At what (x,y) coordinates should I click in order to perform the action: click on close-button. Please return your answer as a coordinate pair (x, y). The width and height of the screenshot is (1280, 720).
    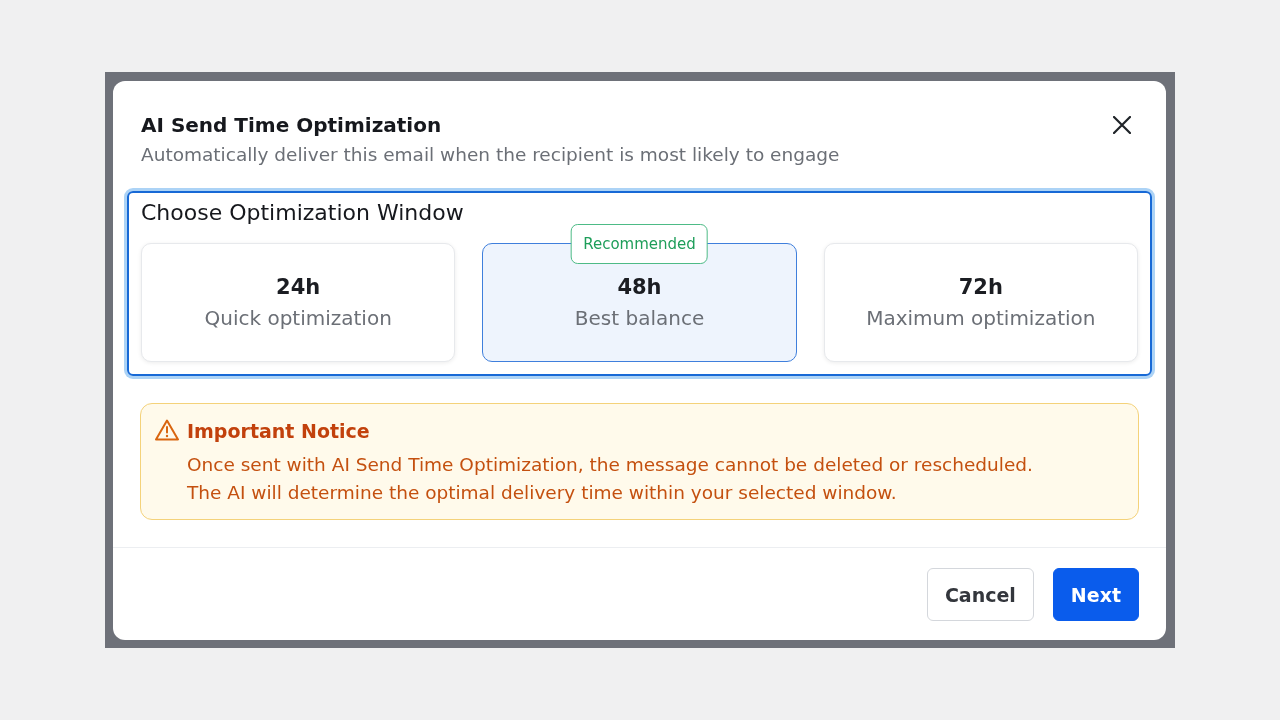
    Looking at the image, I should click on (1122, 125).